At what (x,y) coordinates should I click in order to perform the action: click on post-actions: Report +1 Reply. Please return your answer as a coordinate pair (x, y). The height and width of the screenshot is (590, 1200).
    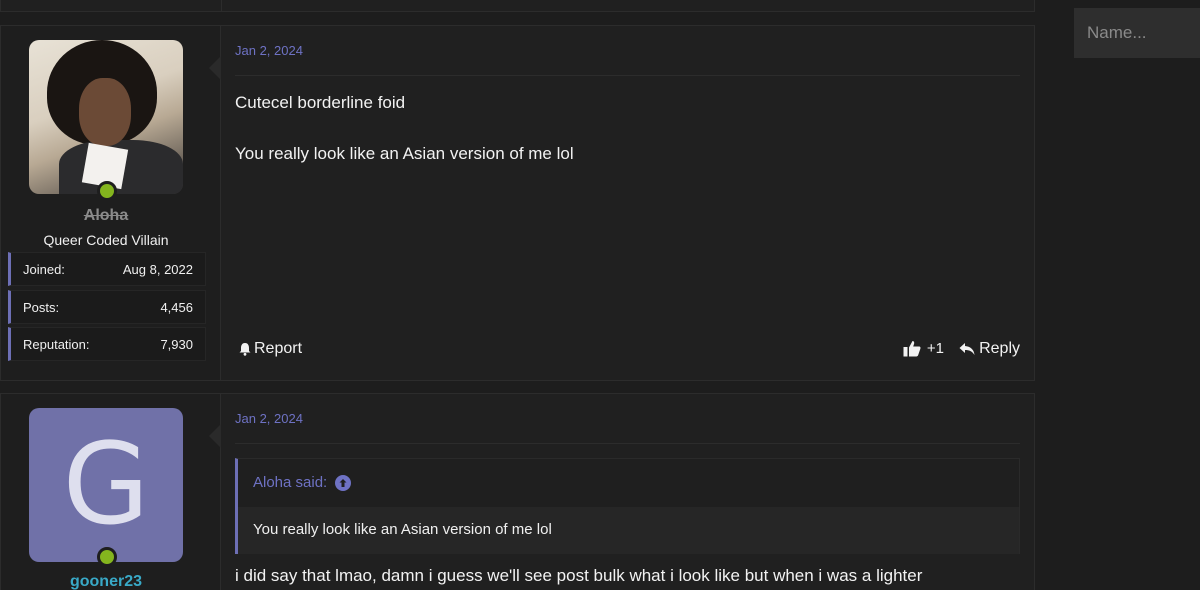
    Looking at the image, I should click on (627, 351).